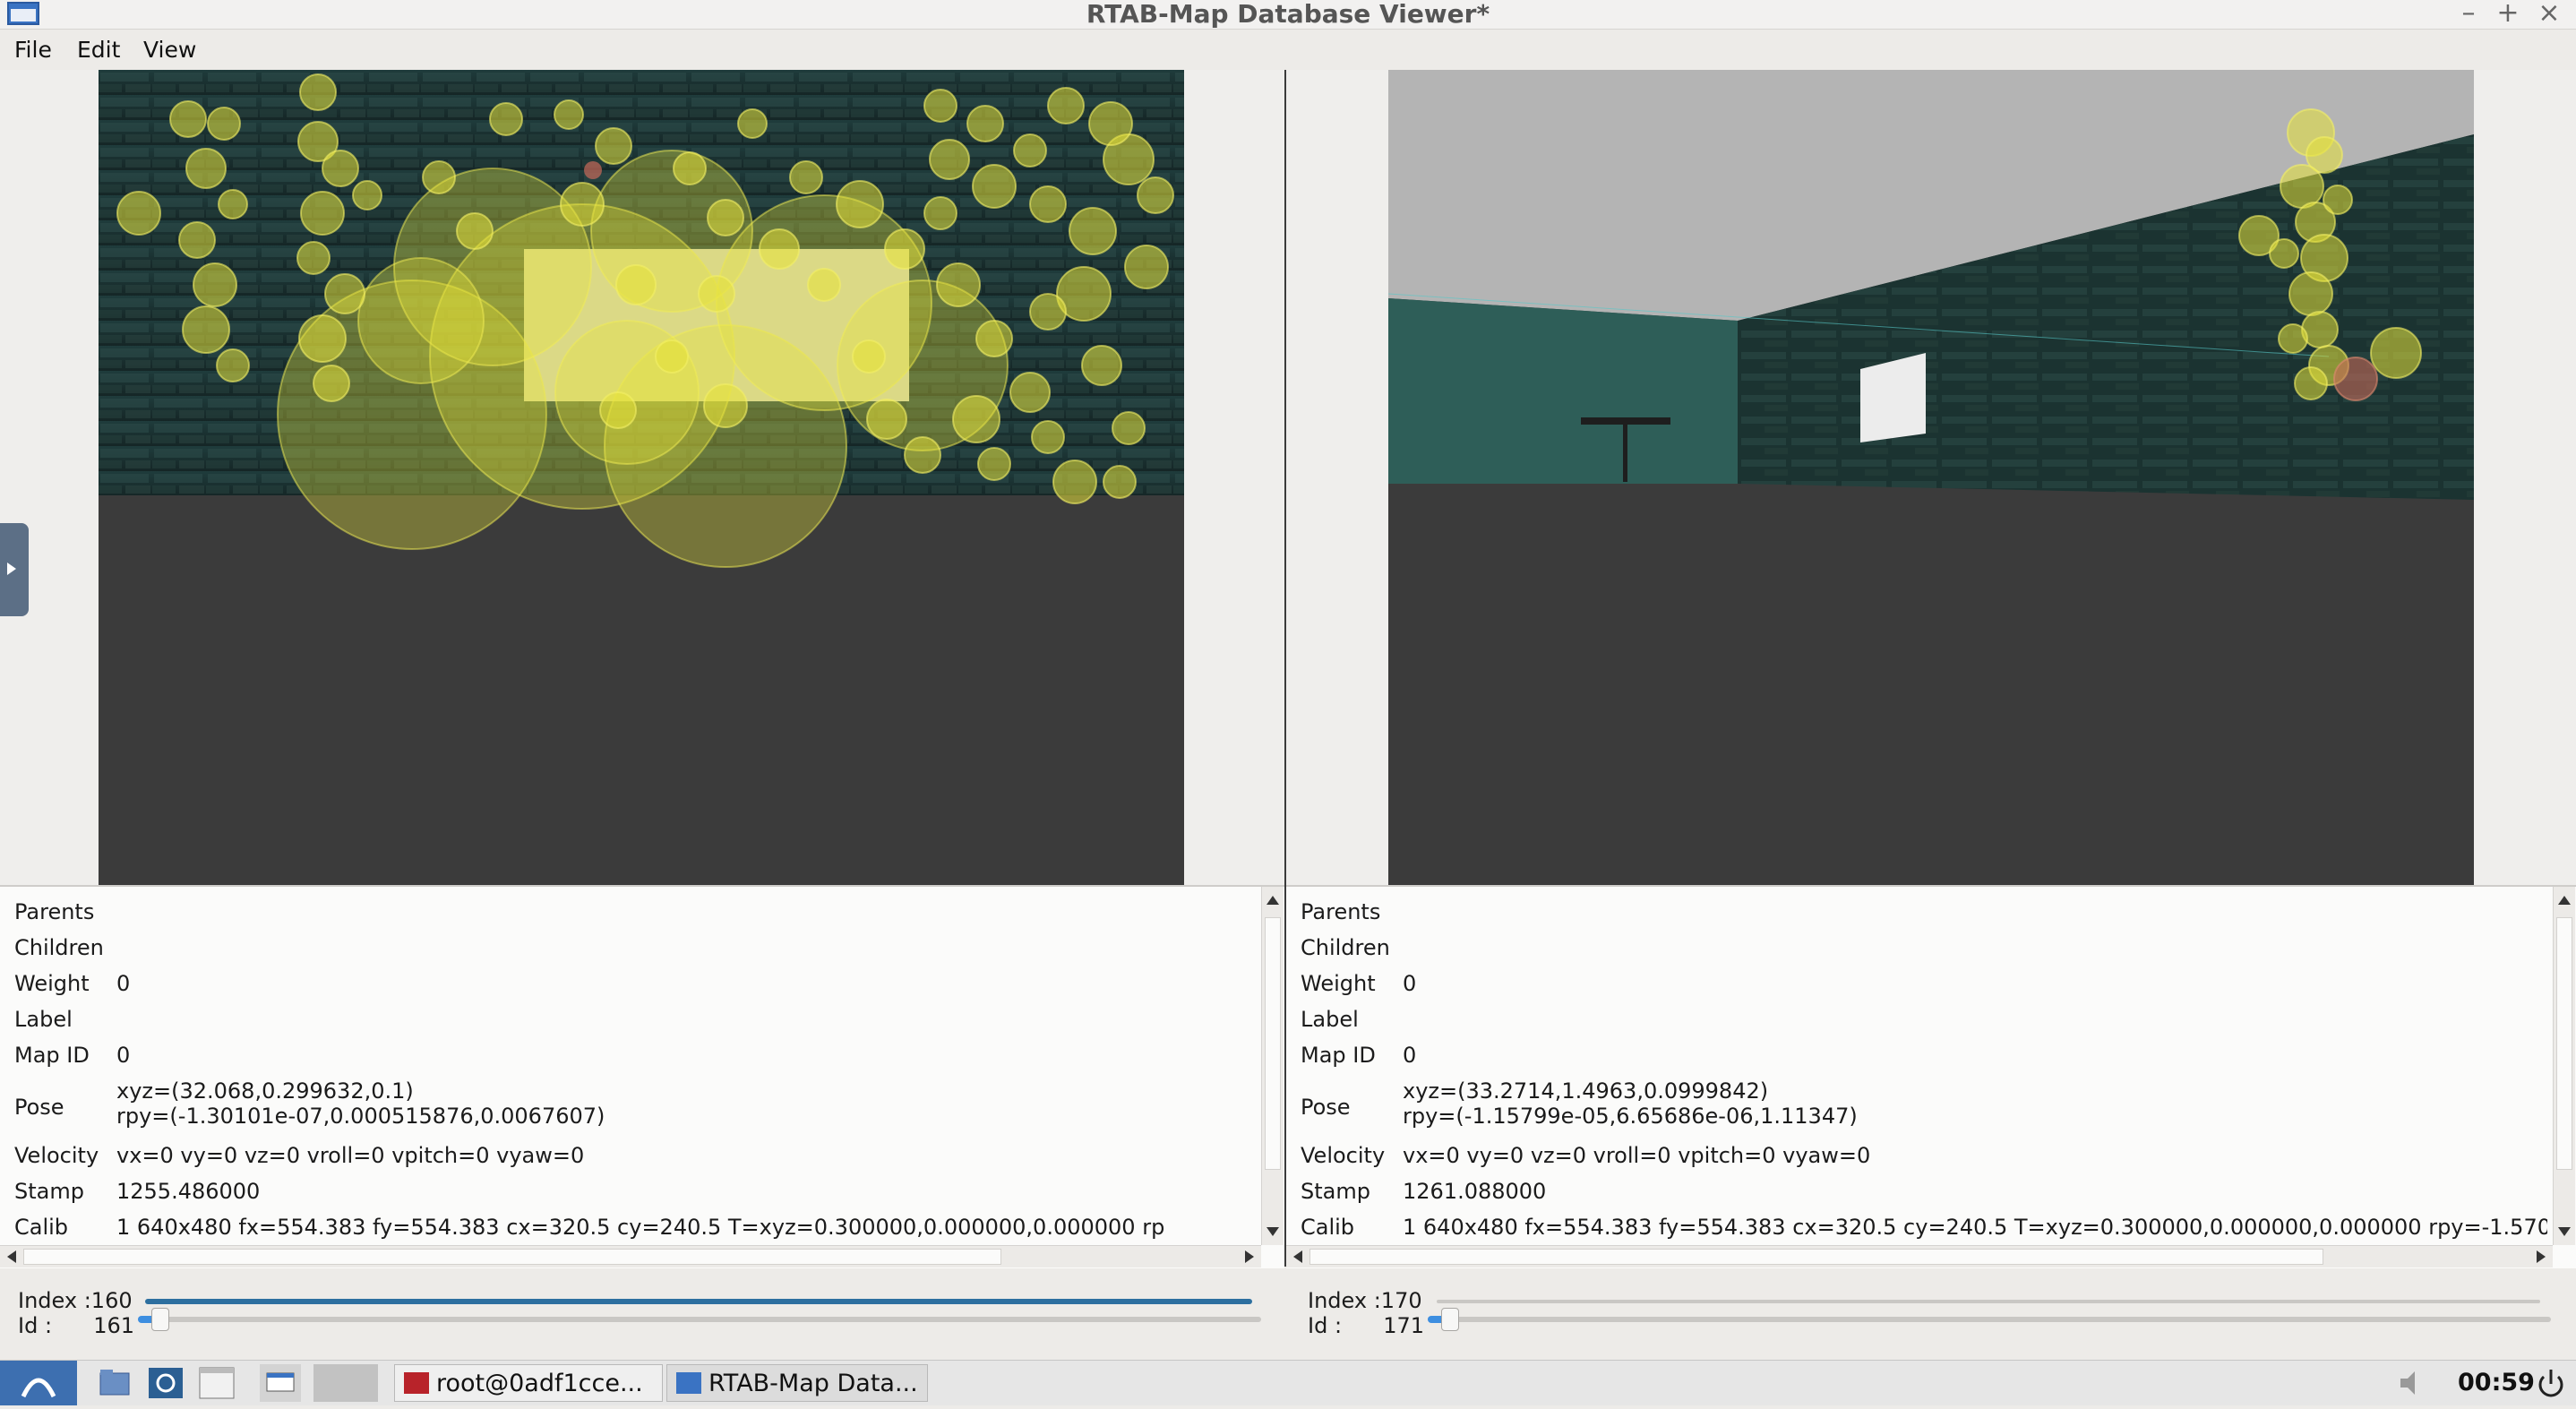  Describe the element at coordinates (265, 1091) in the screenshot. I see `pose-xyz: xyz=(32.068,0.299632,0.1)` at that location.